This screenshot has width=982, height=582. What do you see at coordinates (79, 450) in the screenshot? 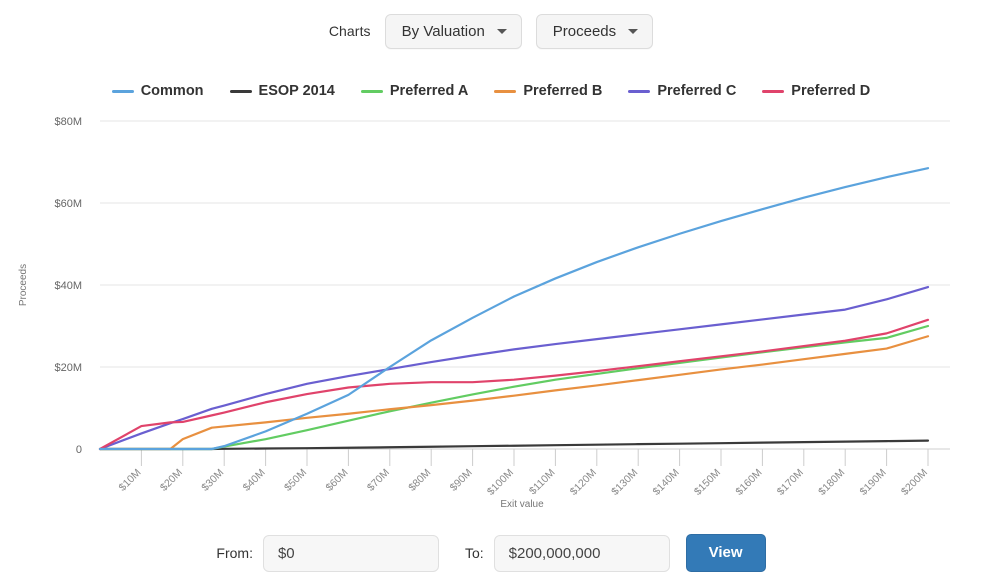
I see `y-axis-tick-label: 0` at bounding box center [79, 450].